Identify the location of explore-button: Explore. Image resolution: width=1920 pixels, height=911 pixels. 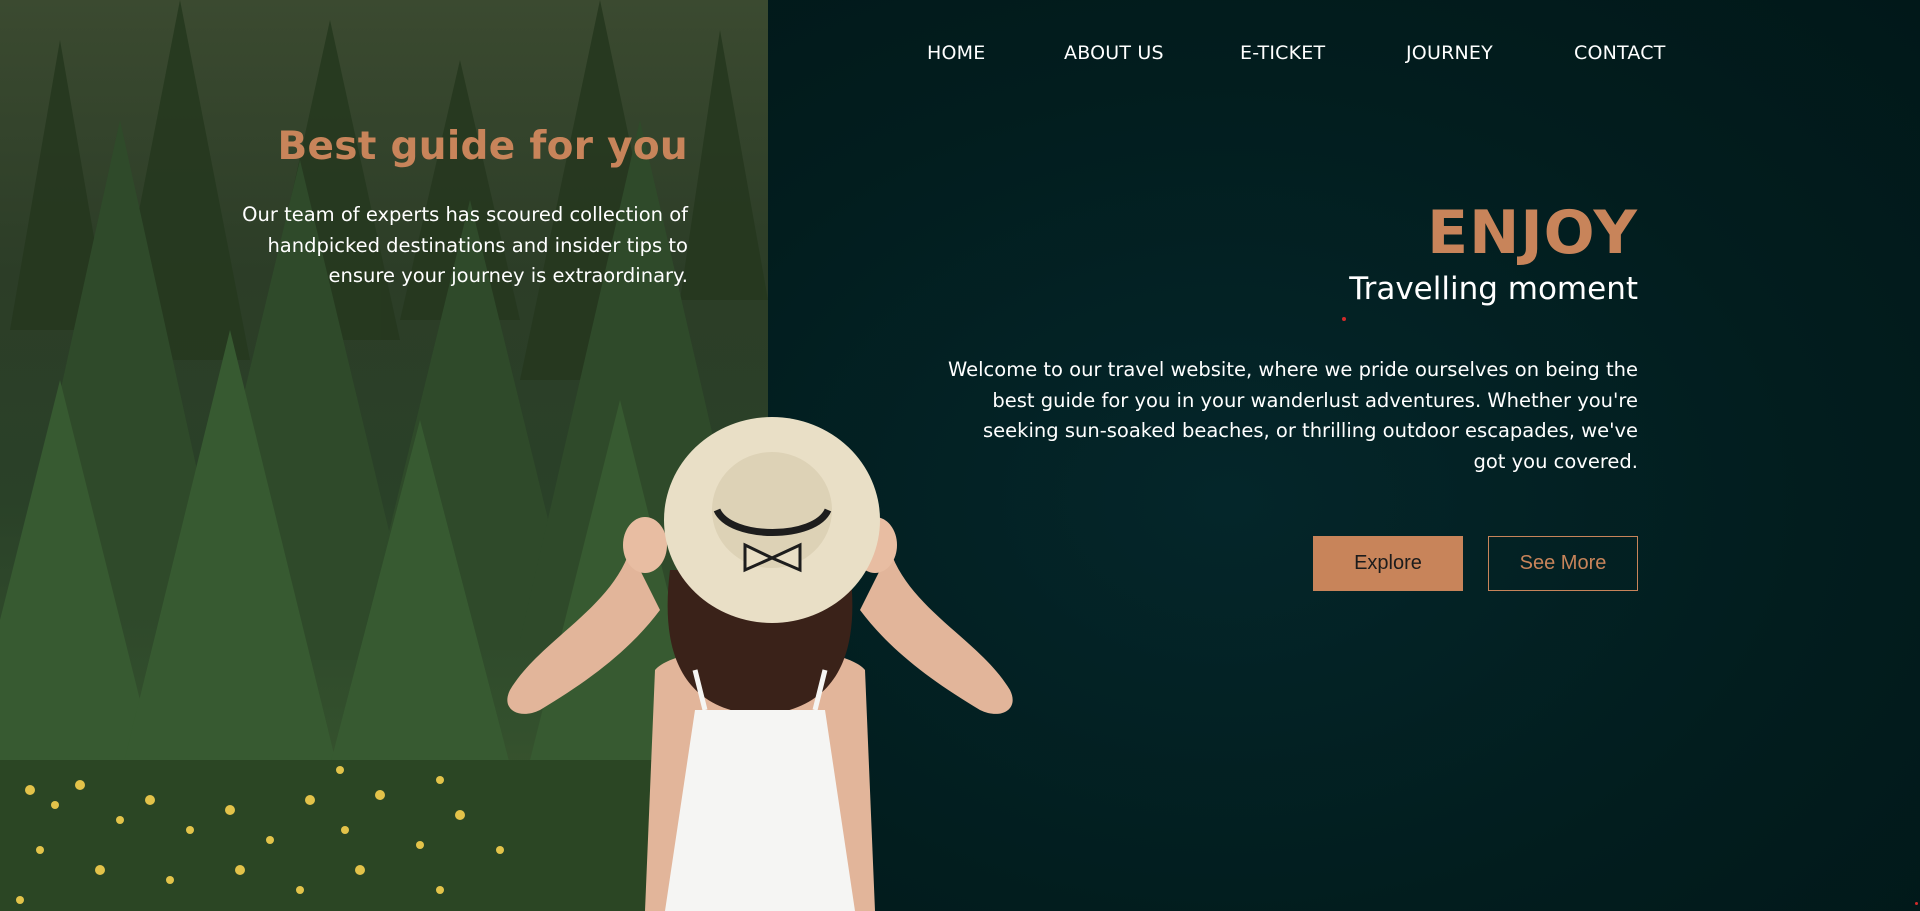
(1388, 563).